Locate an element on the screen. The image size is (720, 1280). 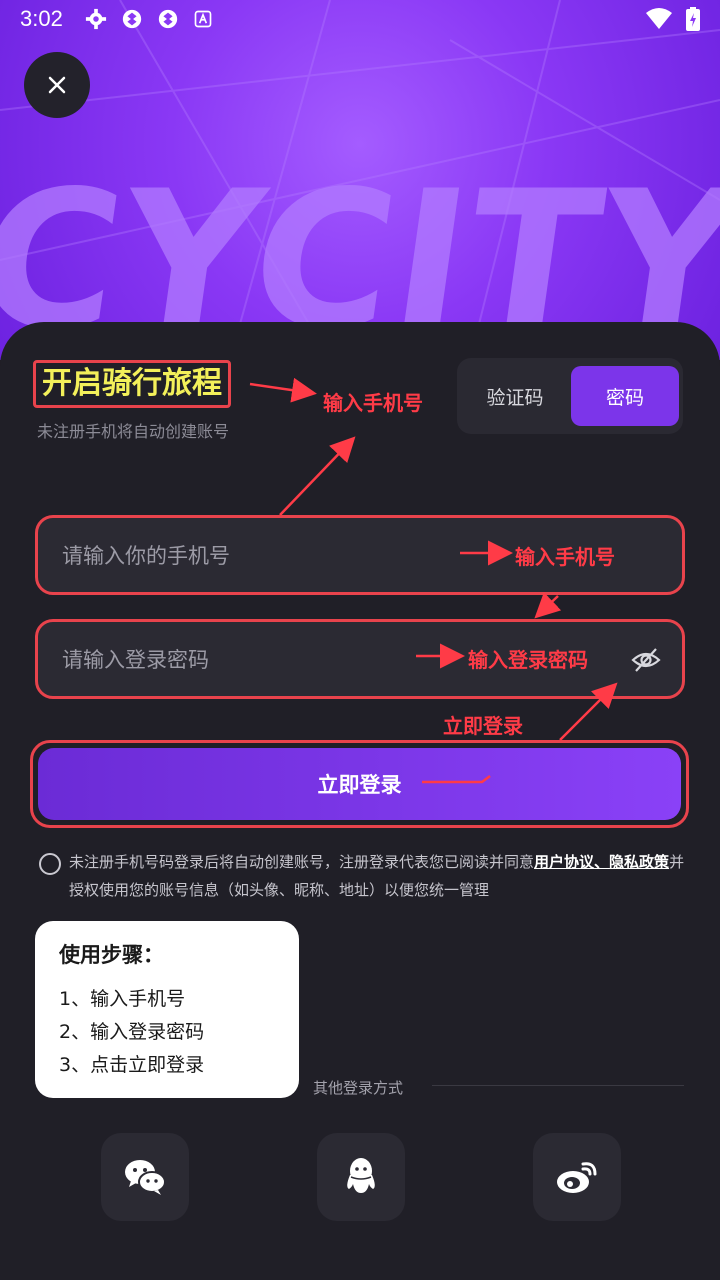
qq-icon is located at coordinates (361, 1175).